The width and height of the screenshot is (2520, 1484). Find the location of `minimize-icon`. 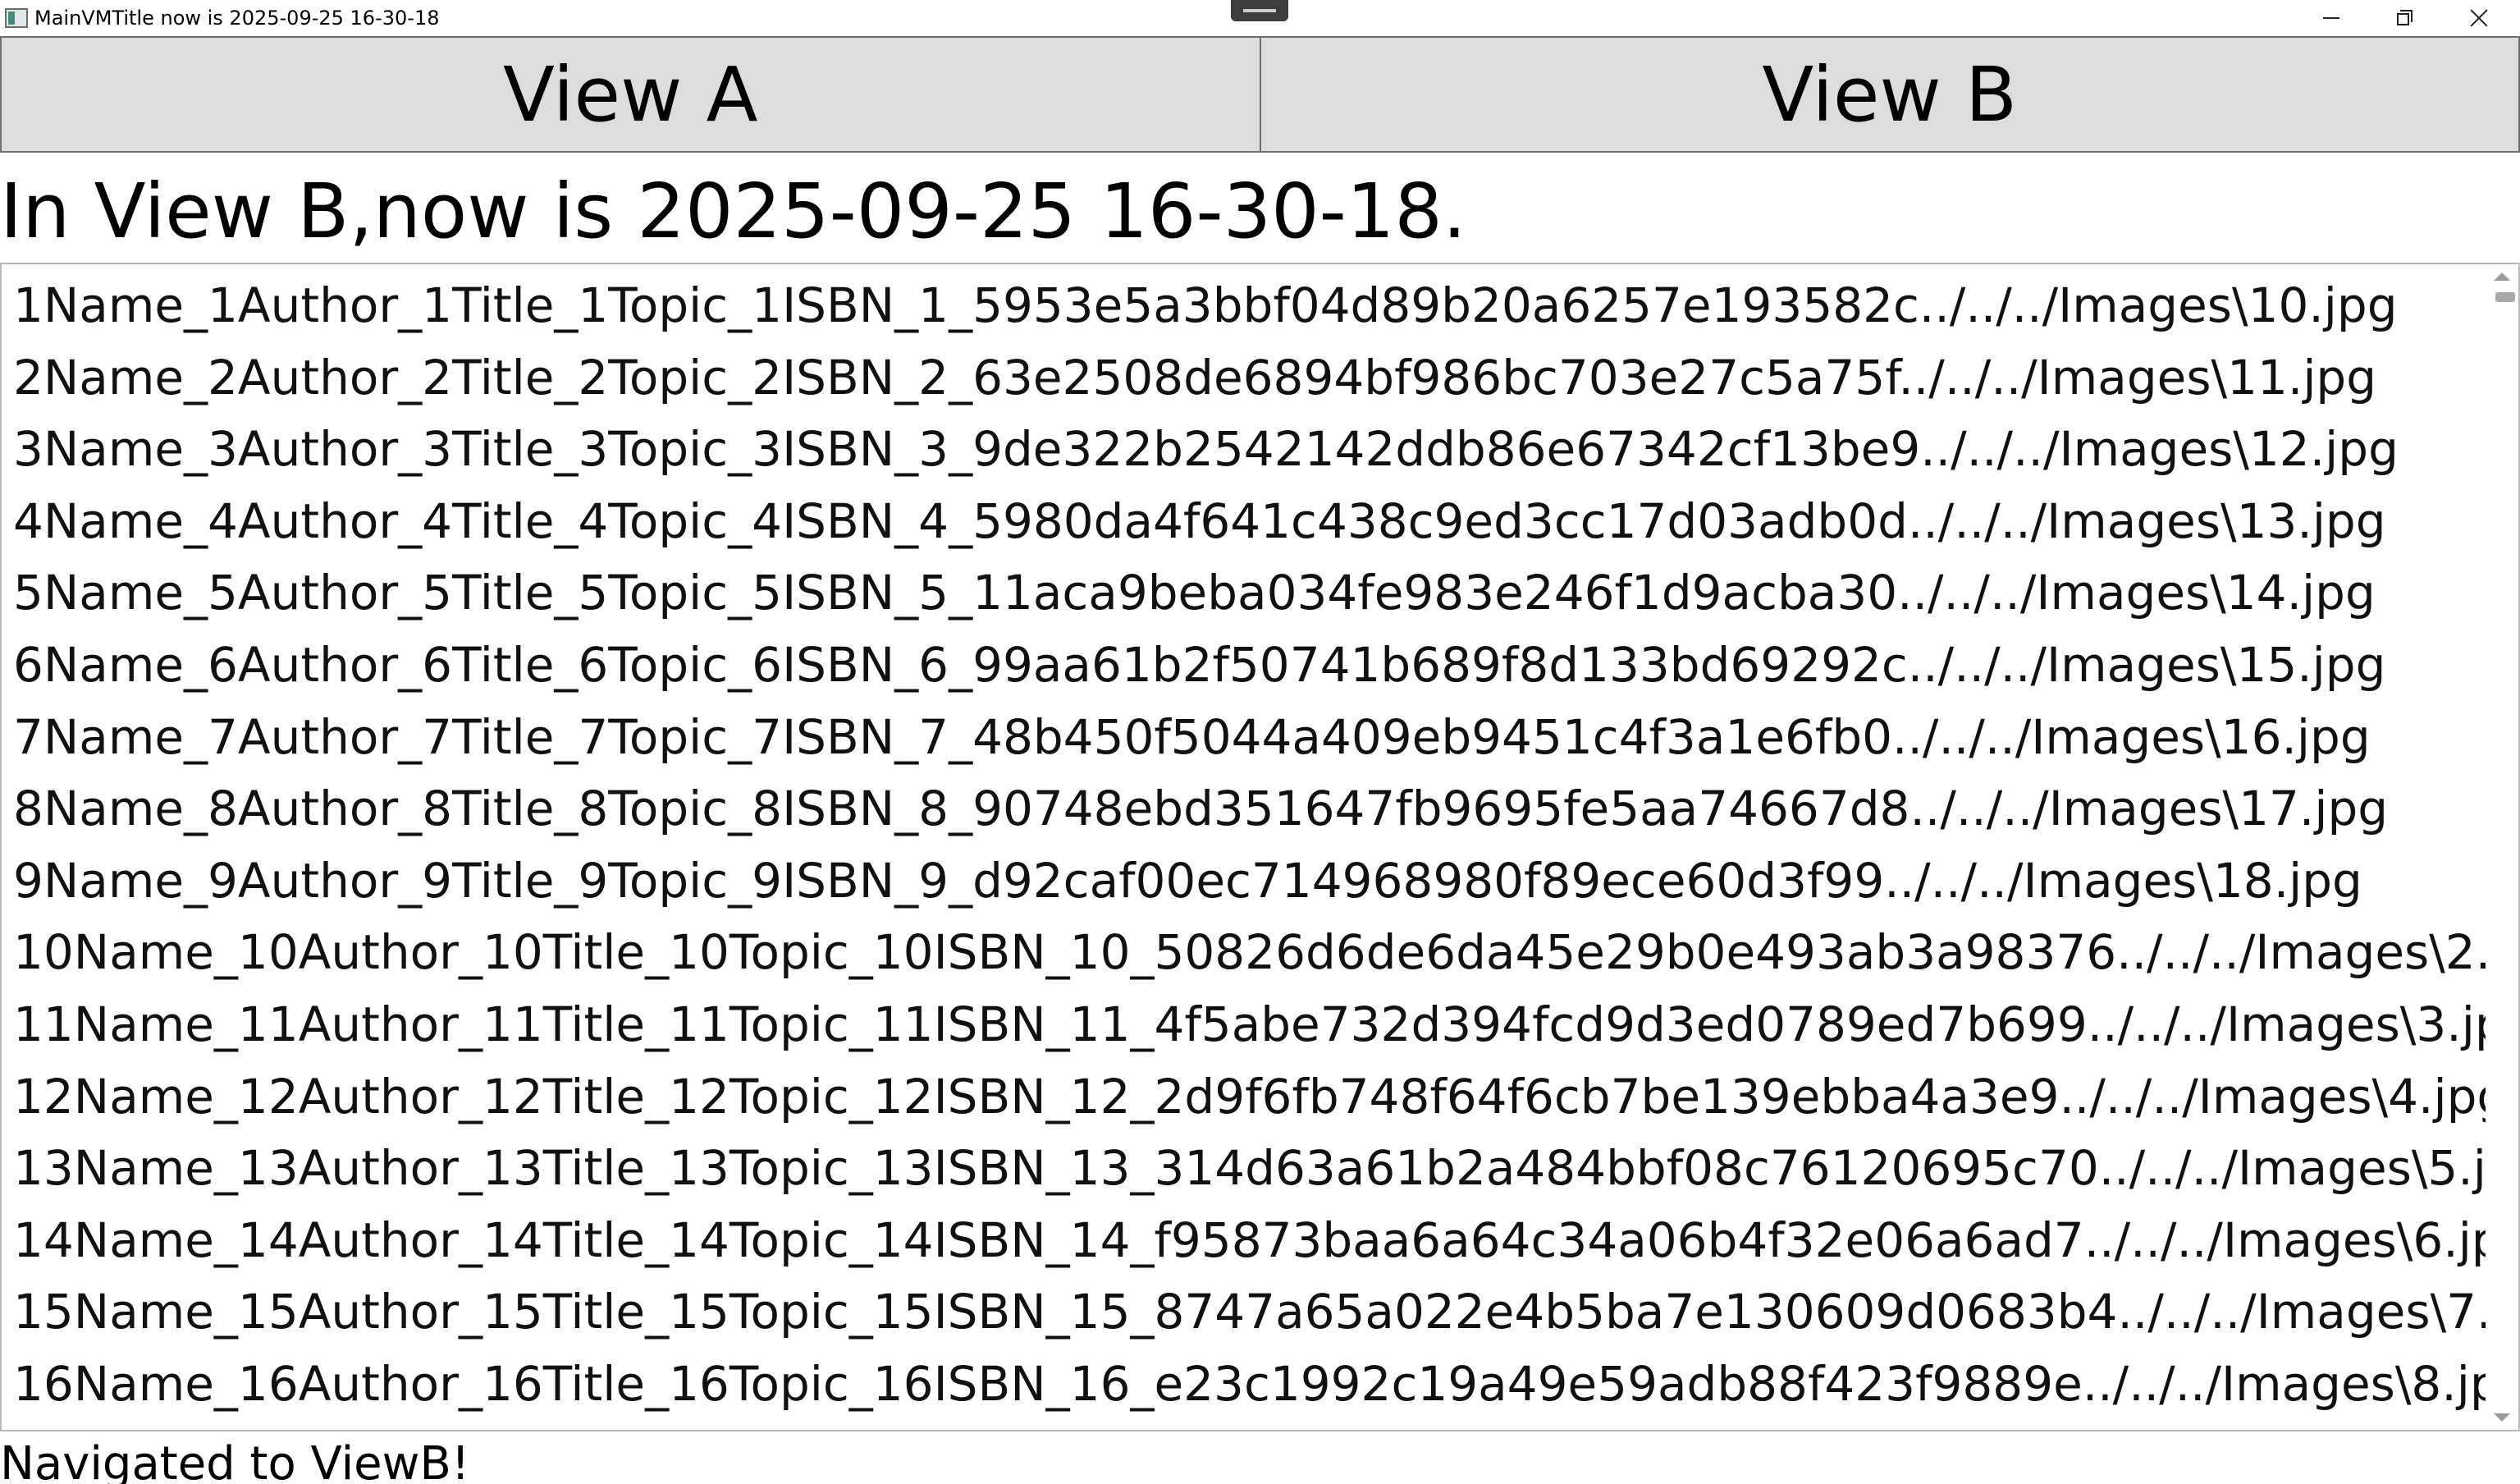

minimize-icon is located at coordinates (2331, 18).